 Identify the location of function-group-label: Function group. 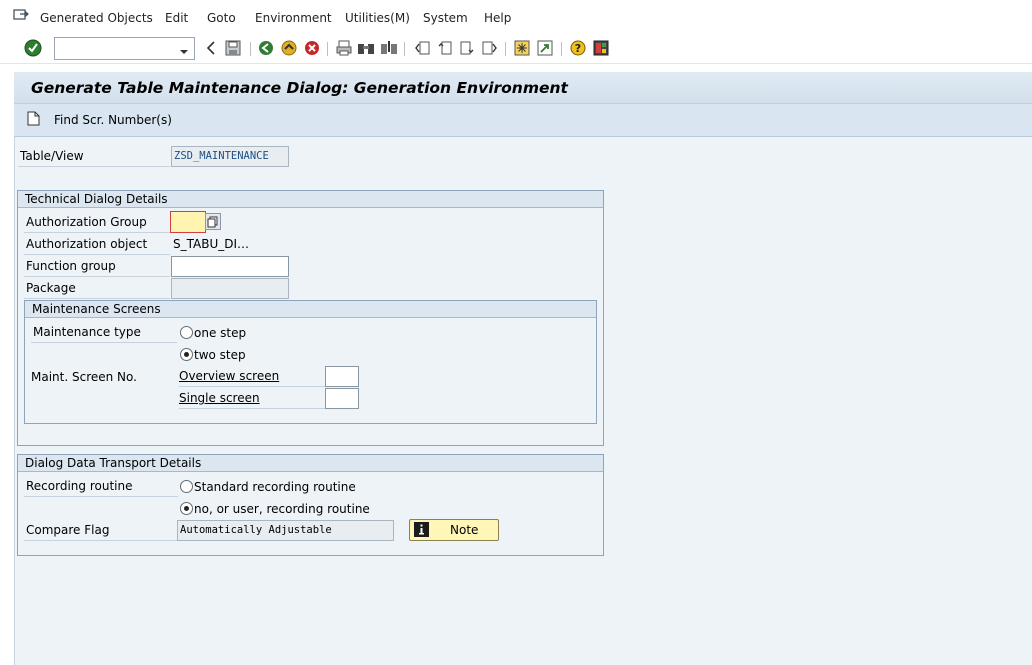
(97, 267).